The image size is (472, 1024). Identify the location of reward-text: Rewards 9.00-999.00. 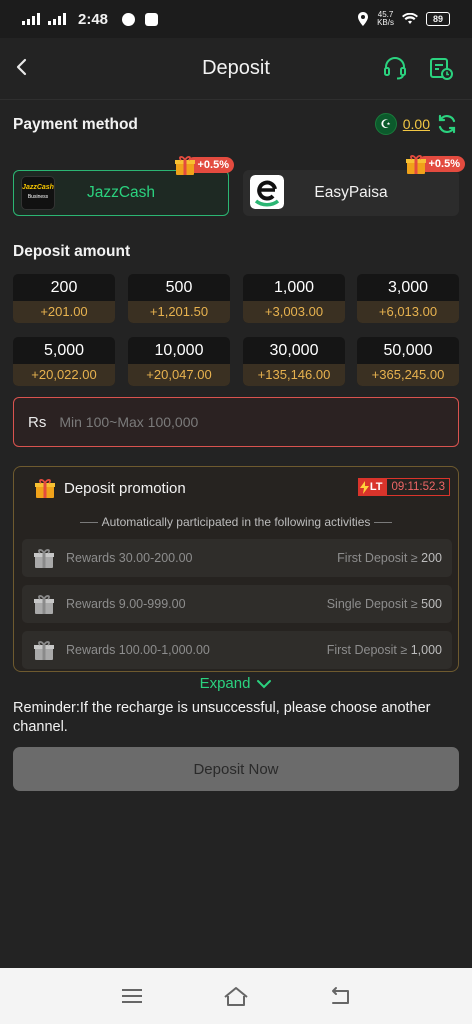
(126, 604).